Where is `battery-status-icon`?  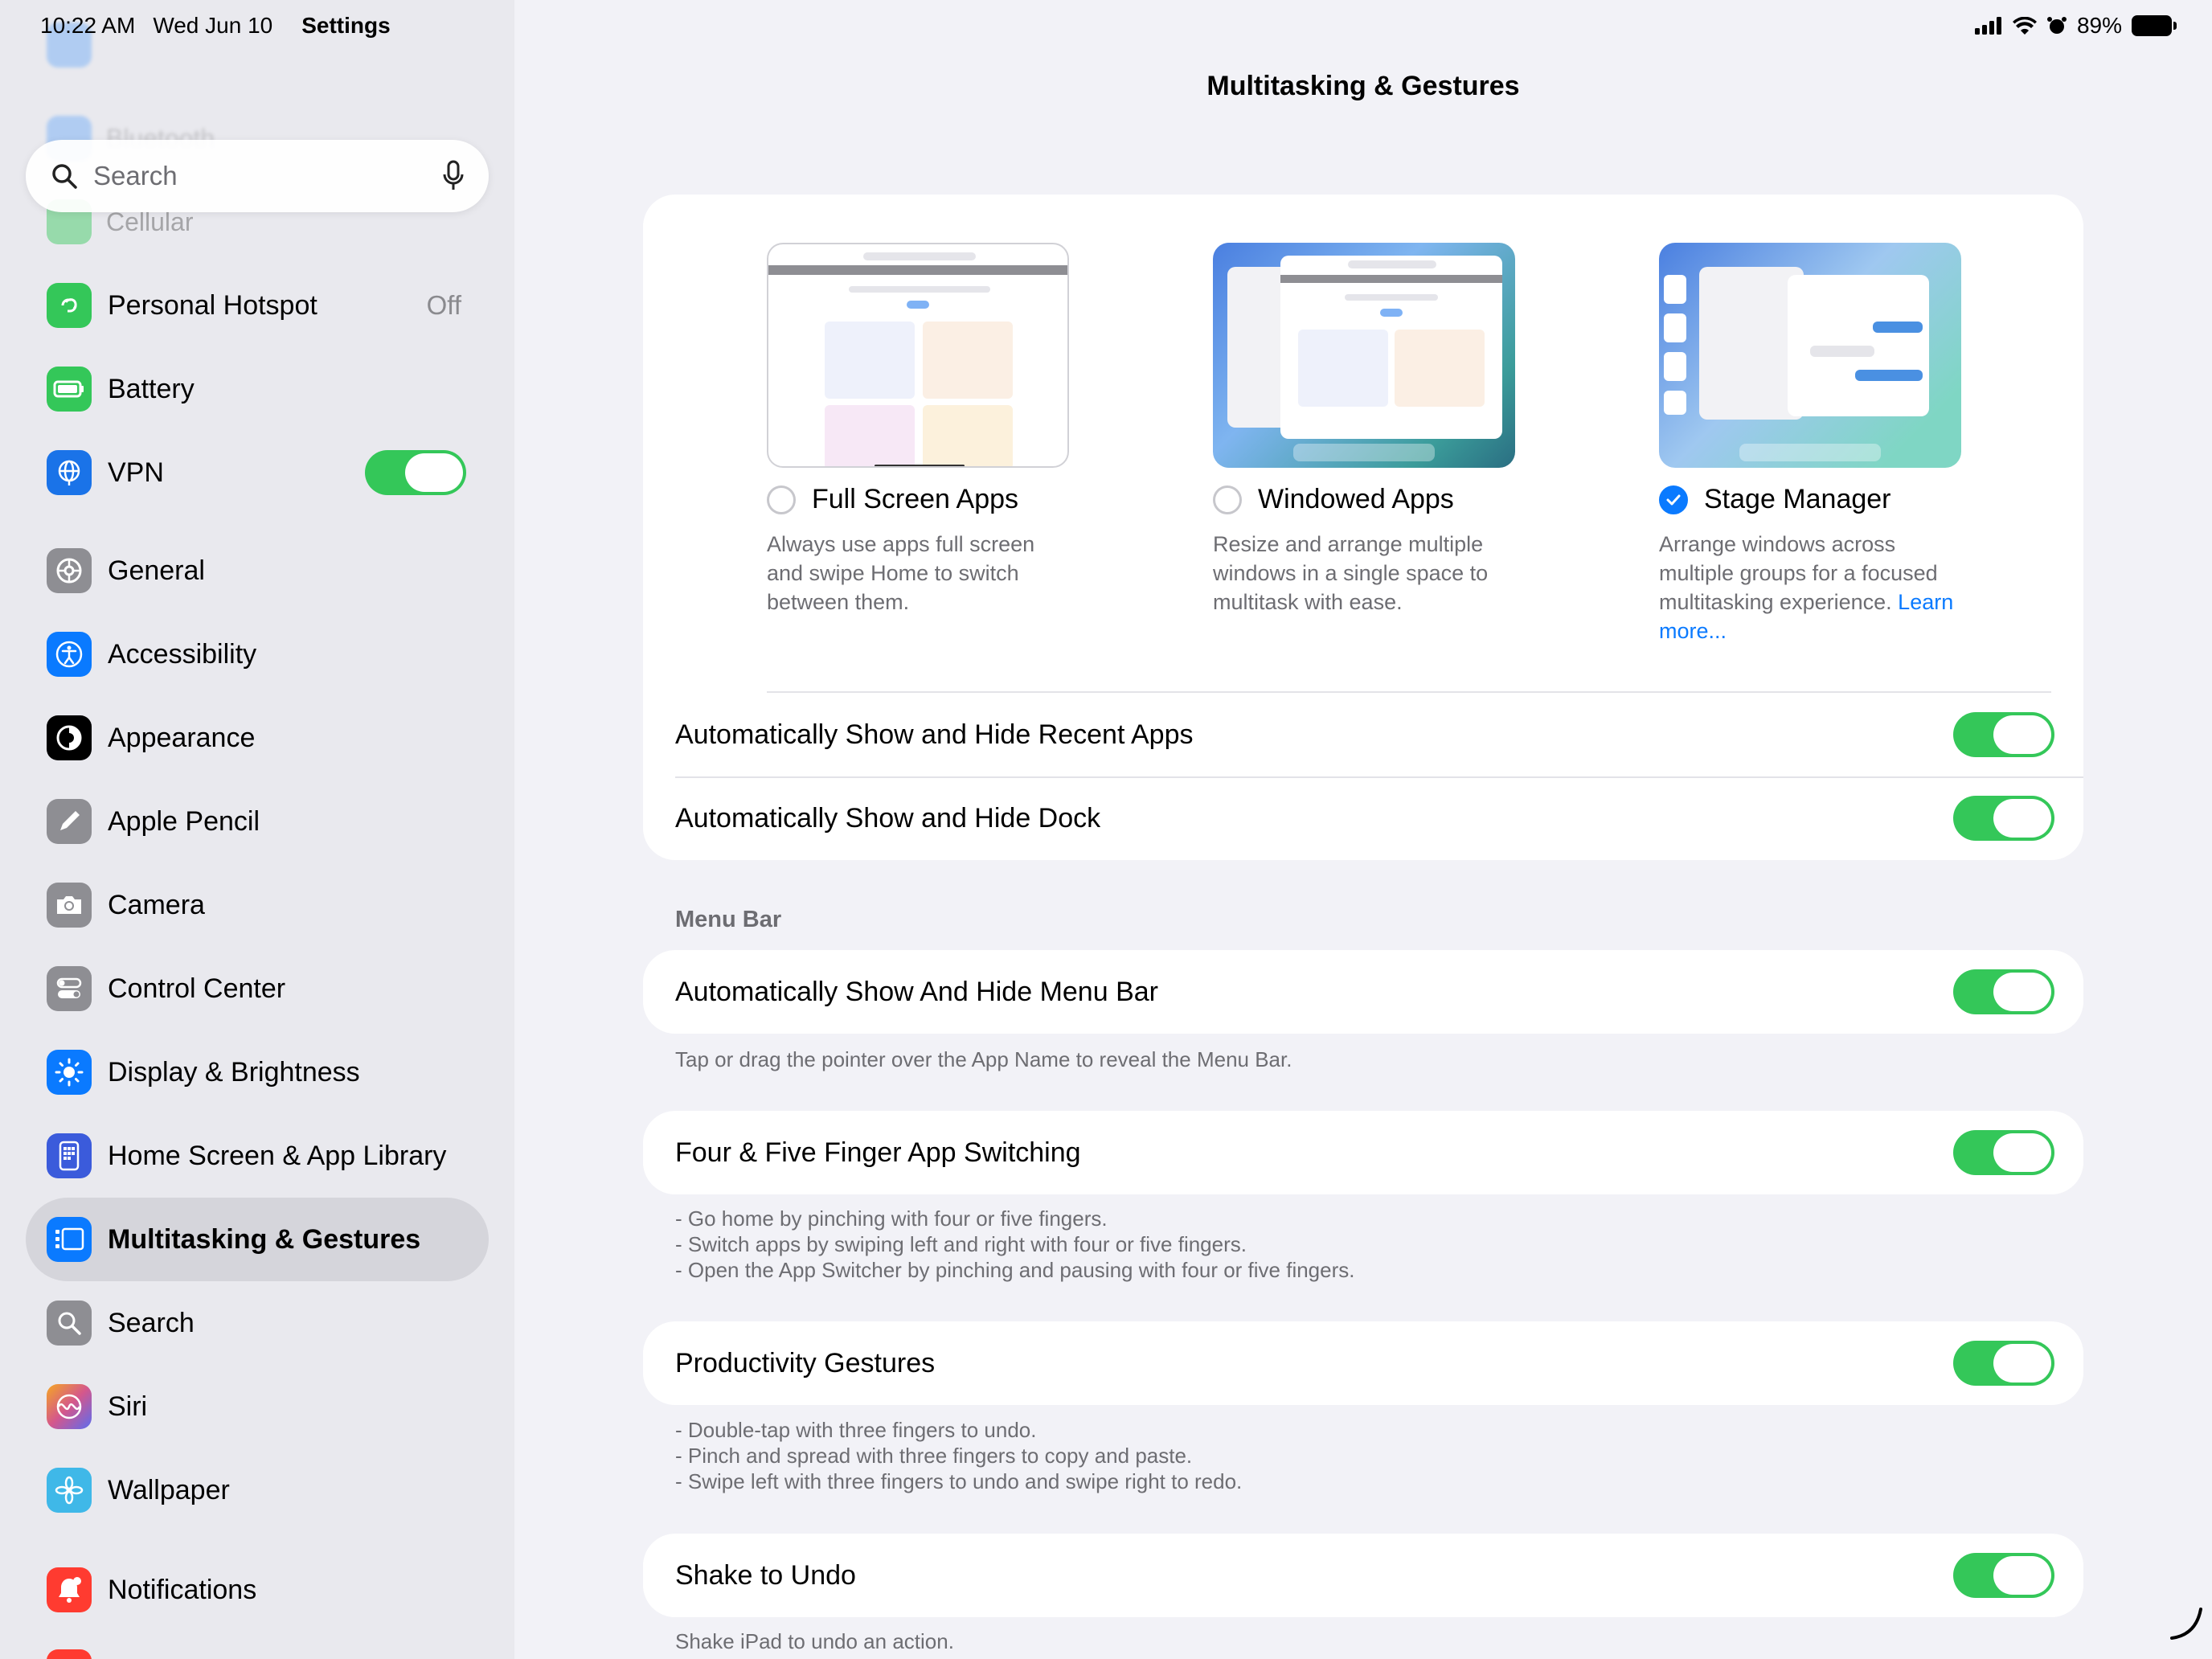 battery-status-icon is located at coordinates (2154, 25).